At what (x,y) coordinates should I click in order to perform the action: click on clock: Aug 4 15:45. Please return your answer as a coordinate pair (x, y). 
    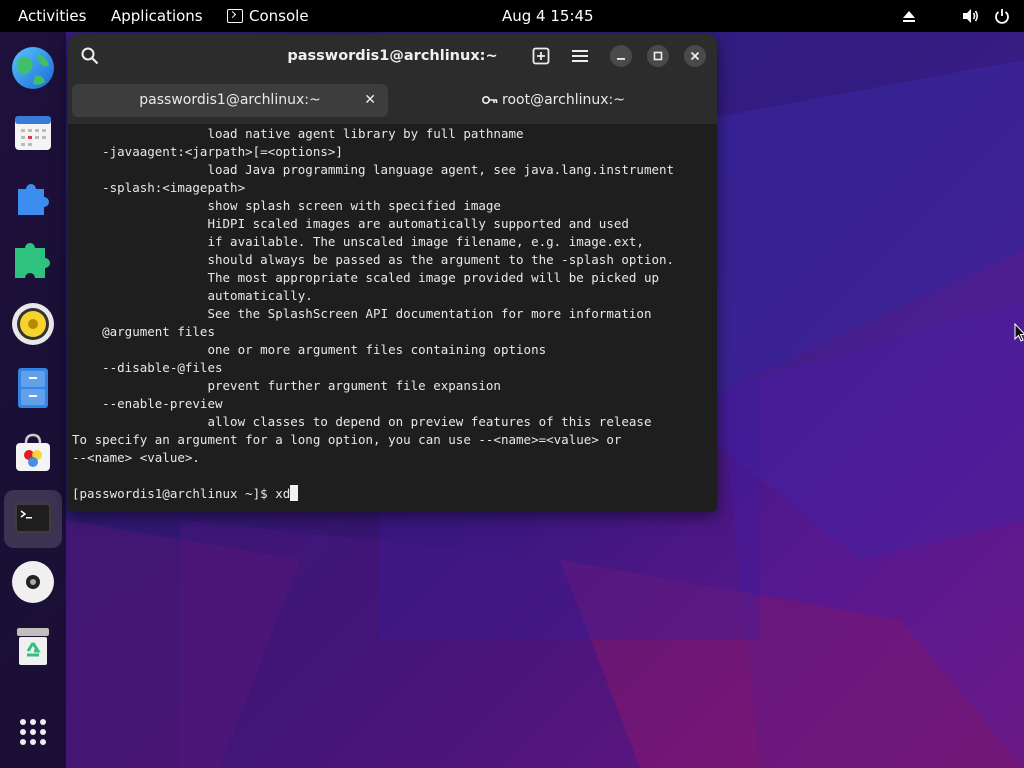
    Looking at the image, I should click on (548, 16).